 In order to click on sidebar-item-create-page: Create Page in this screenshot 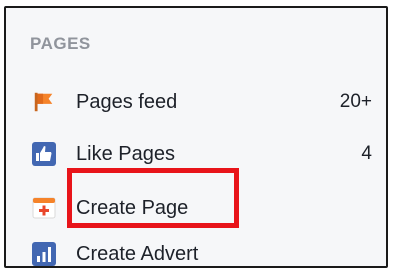, I will do `click(202, 208)`.